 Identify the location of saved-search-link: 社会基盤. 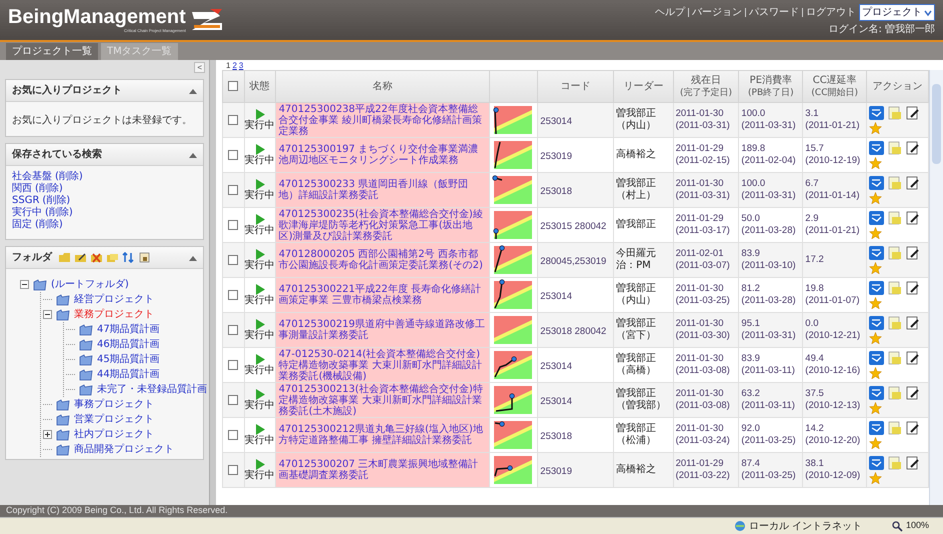
(32, 177).